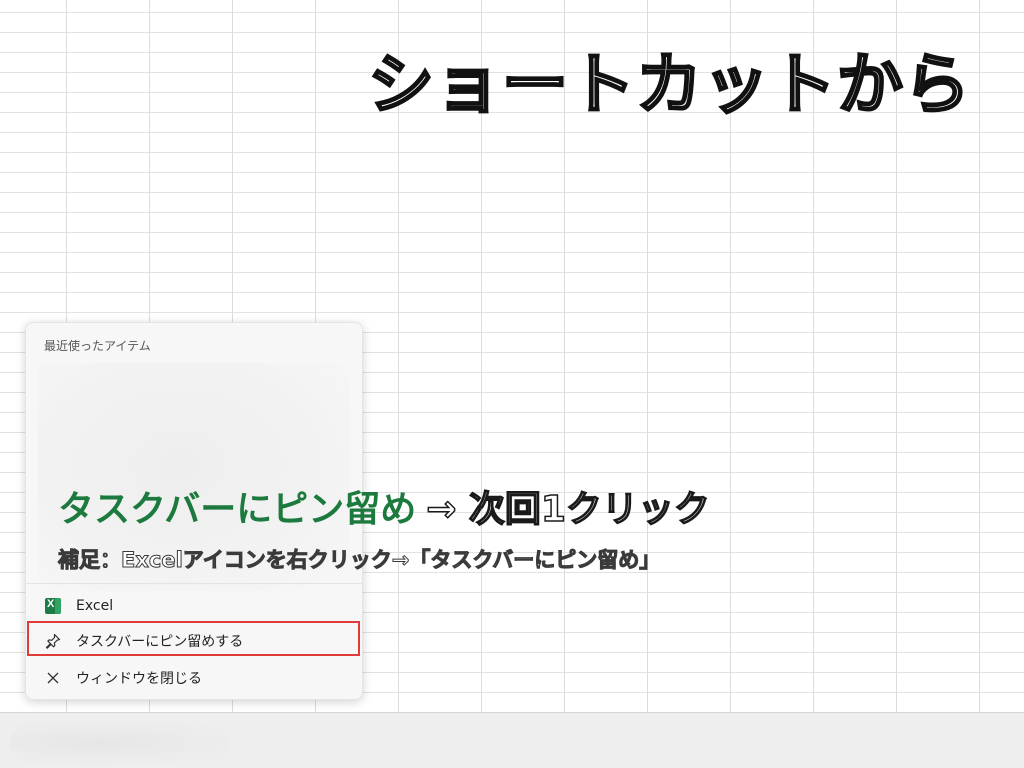  I want to click on taskbar, so click(512, 740).